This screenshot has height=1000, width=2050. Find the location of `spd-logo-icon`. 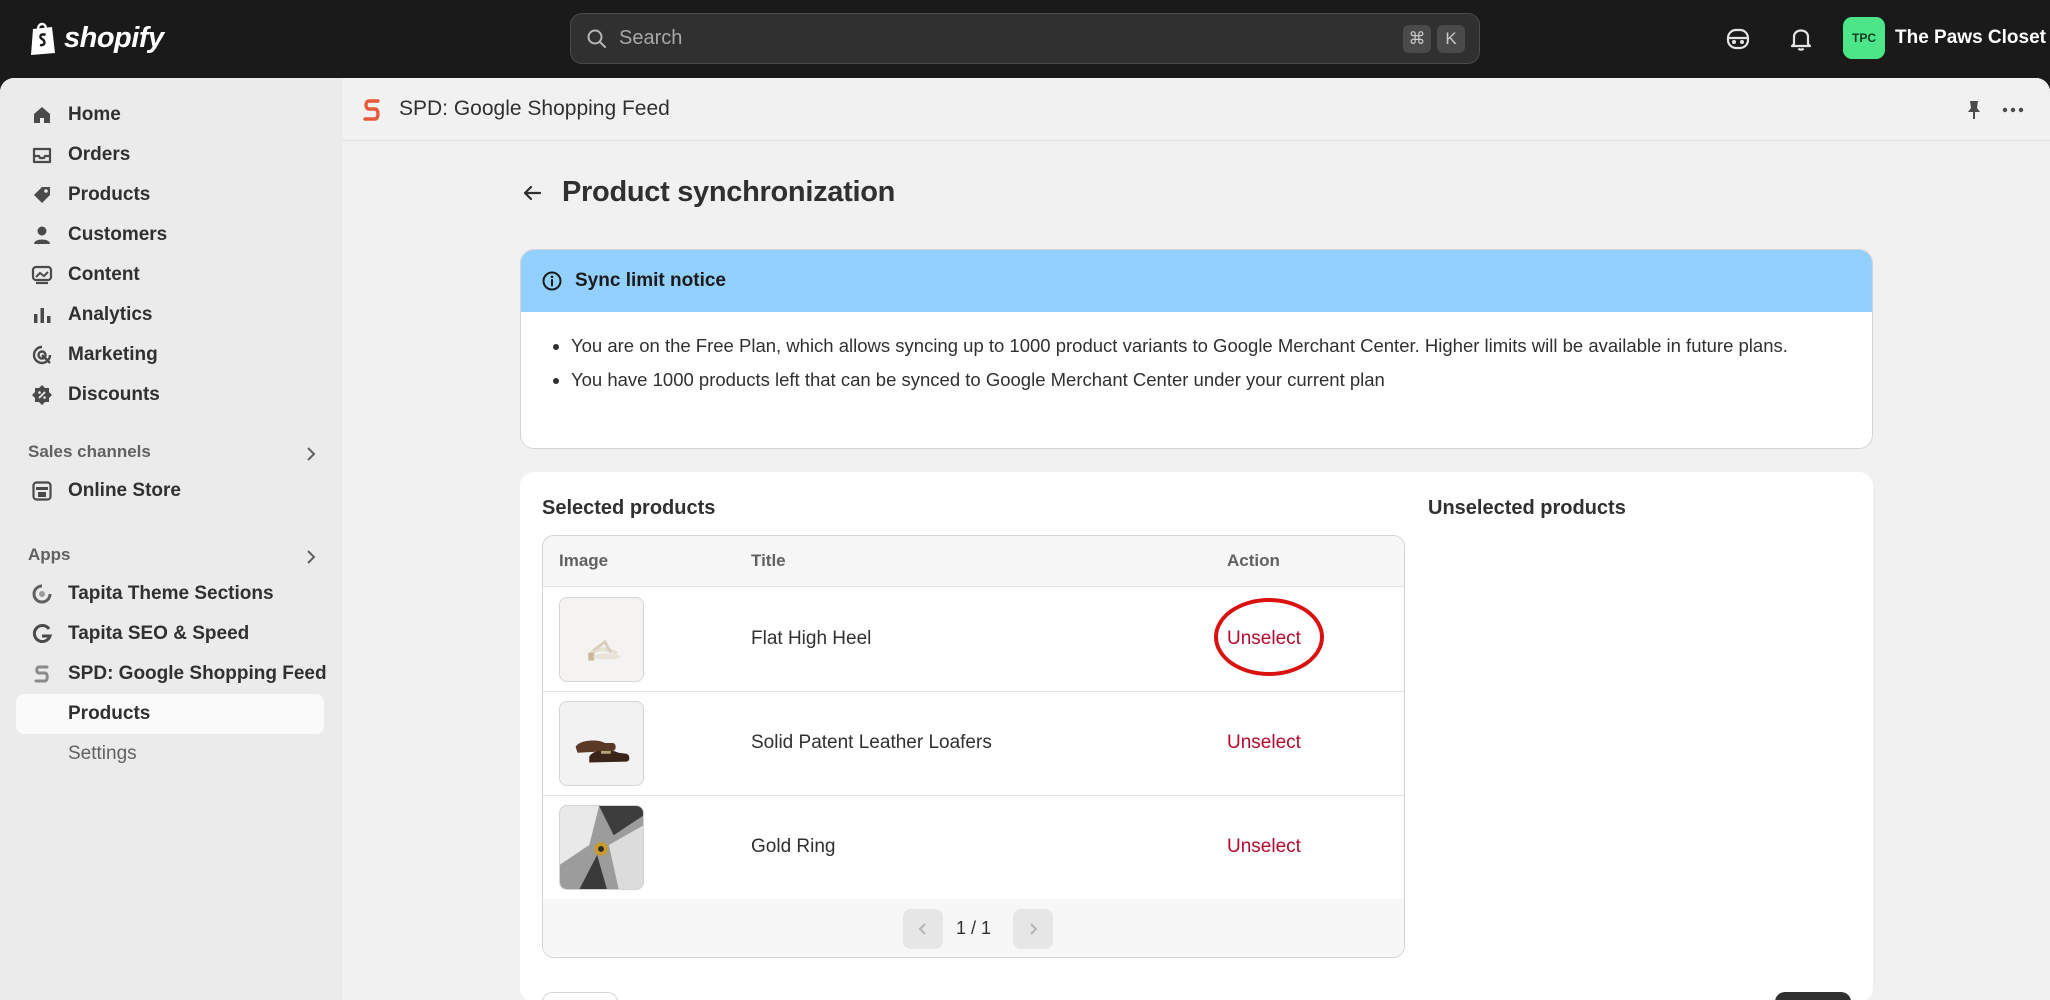

spd-logo-icon is located at coordinates (371, 110).